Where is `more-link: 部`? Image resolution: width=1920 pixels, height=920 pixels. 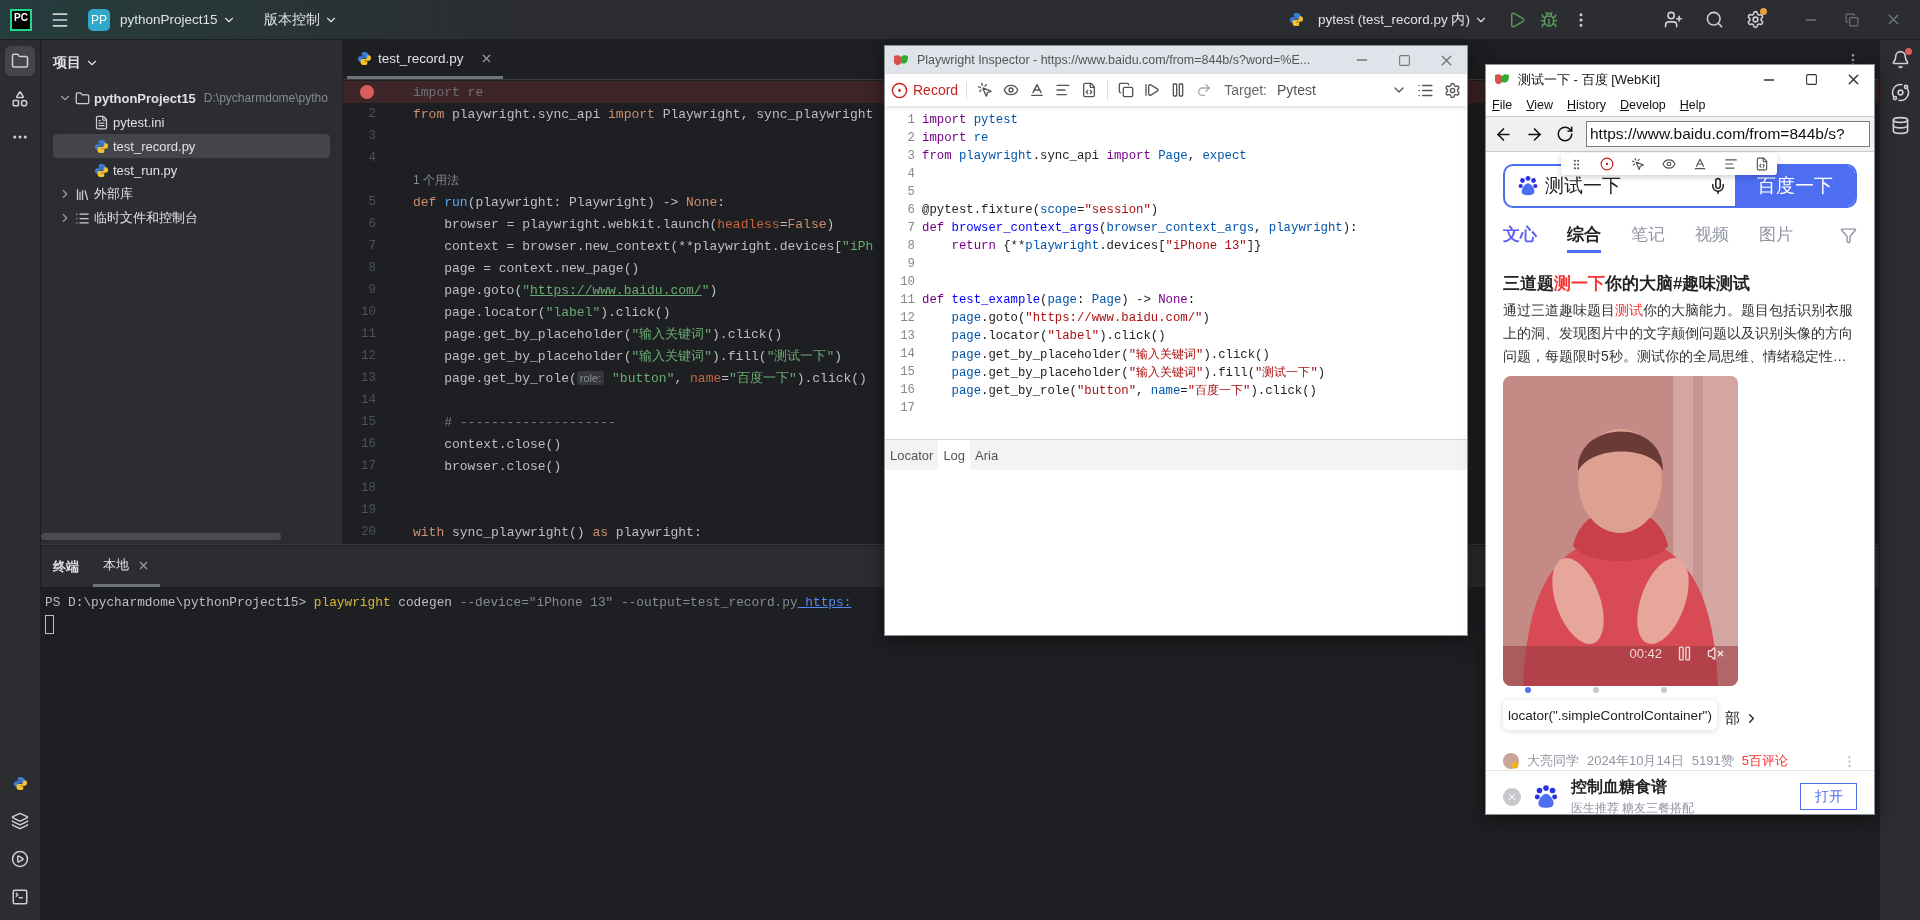 more-link: 部 is located at coordinates (1732, 718).